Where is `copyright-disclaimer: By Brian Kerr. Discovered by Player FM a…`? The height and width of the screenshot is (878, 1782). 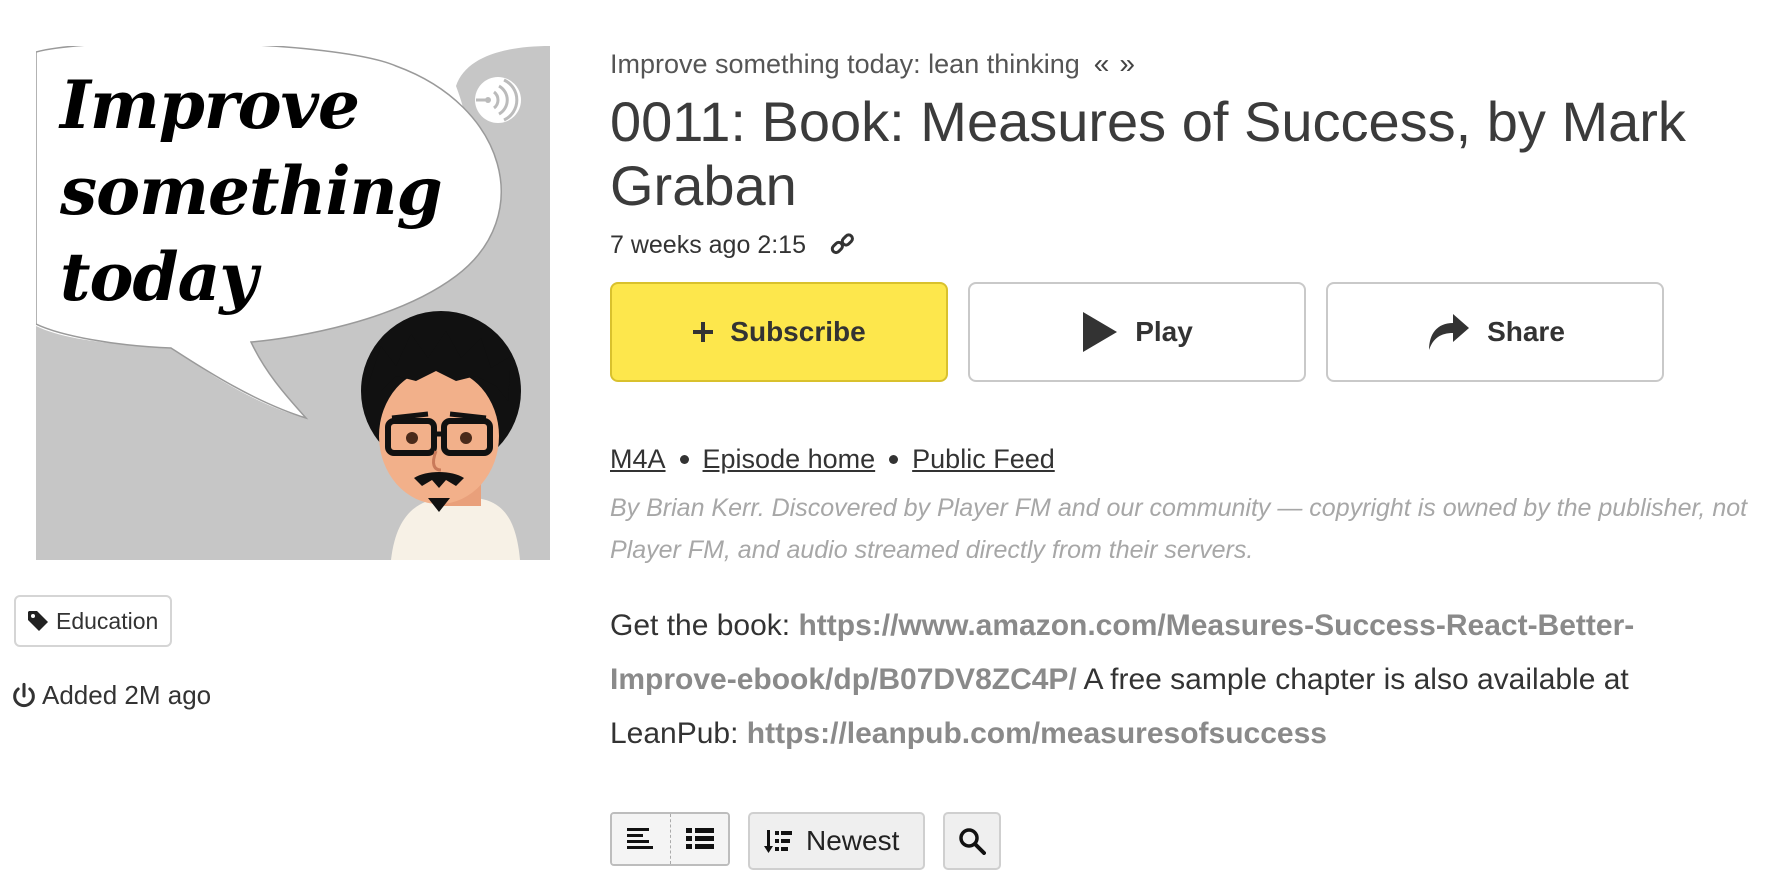
copyright-disclaimer: By Brian Kerr. Discovered by Player FM a… is located at coordinates (1179, 529).